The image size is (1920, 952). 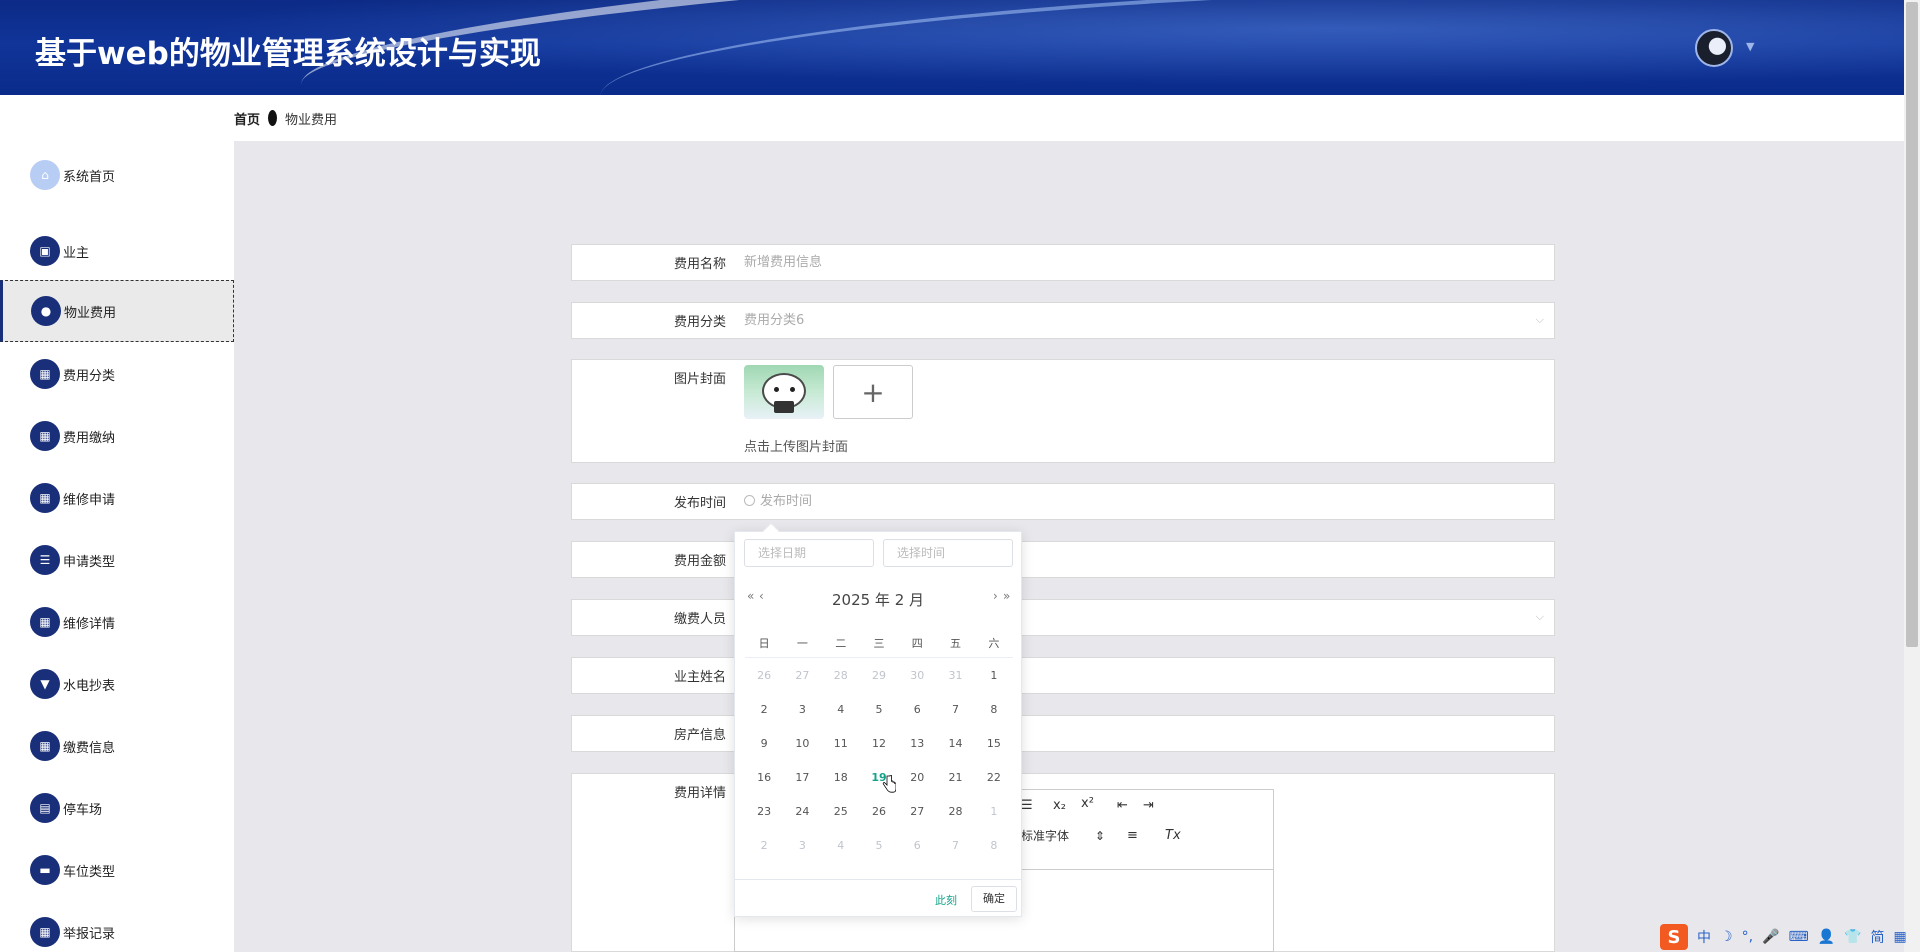 I want to click on date-cell: 24, so click(x=802, y=811).